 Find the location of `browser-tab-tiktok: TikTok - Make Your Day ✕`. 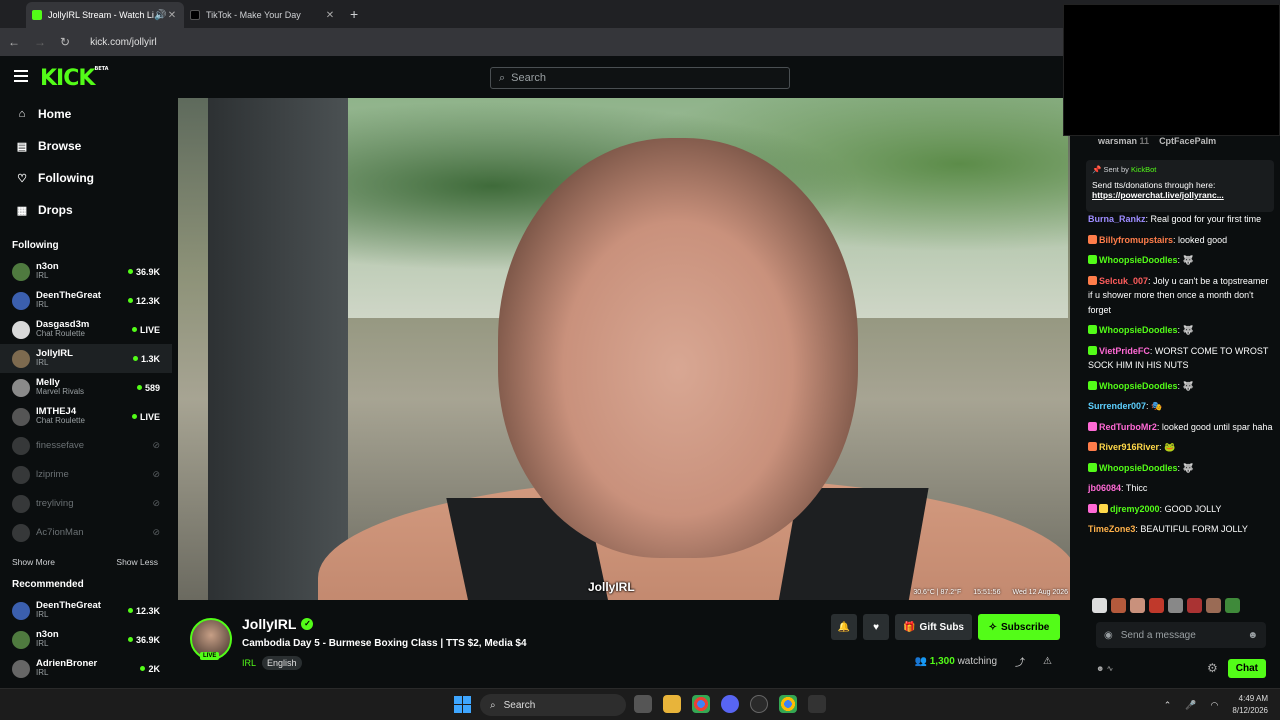

browser-tab-tiktok: TikTok - Make Your Day ✕ is located at coordinates (263, 15).